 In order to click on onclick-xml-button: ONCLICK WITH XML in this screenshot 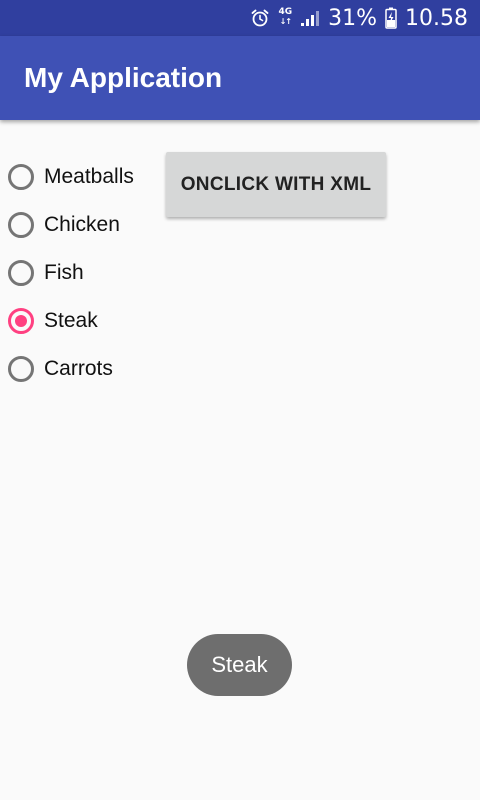, I will do `click(276, 184)`.